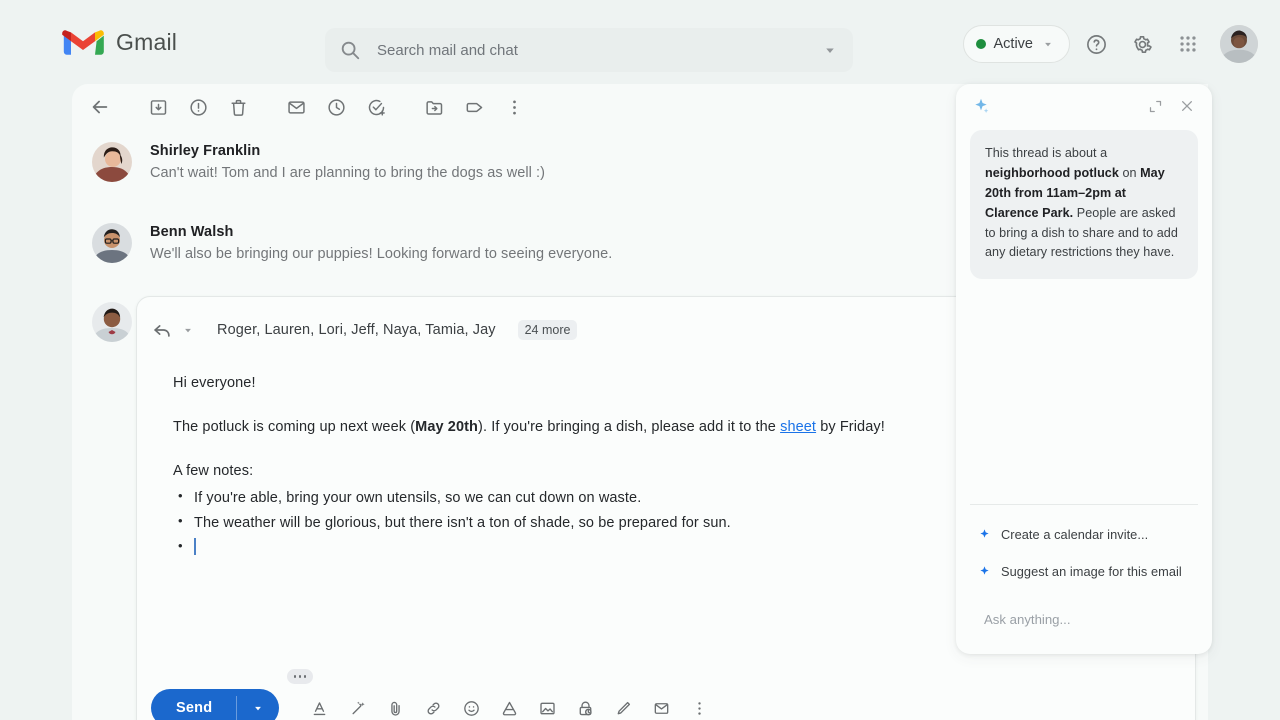 This screenshot has height=720, width=1280. I want to click on envelope-icon, so click(296, 107).